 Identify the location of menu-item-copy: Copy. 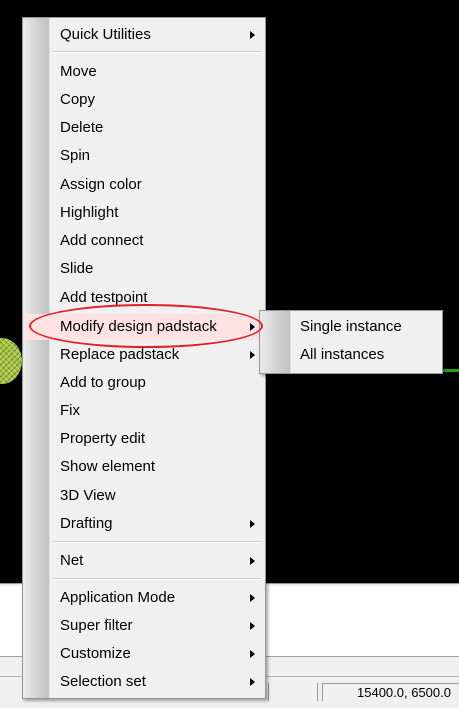
(144, 100).